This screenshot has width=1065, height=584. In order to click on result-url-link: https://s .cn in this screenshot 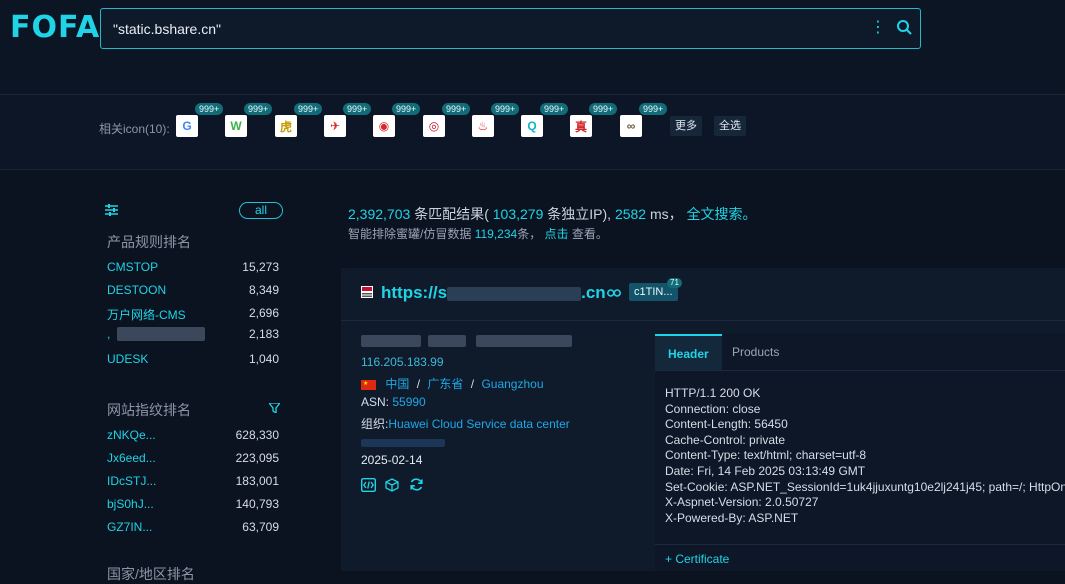, I will do `click(493, 293)`.